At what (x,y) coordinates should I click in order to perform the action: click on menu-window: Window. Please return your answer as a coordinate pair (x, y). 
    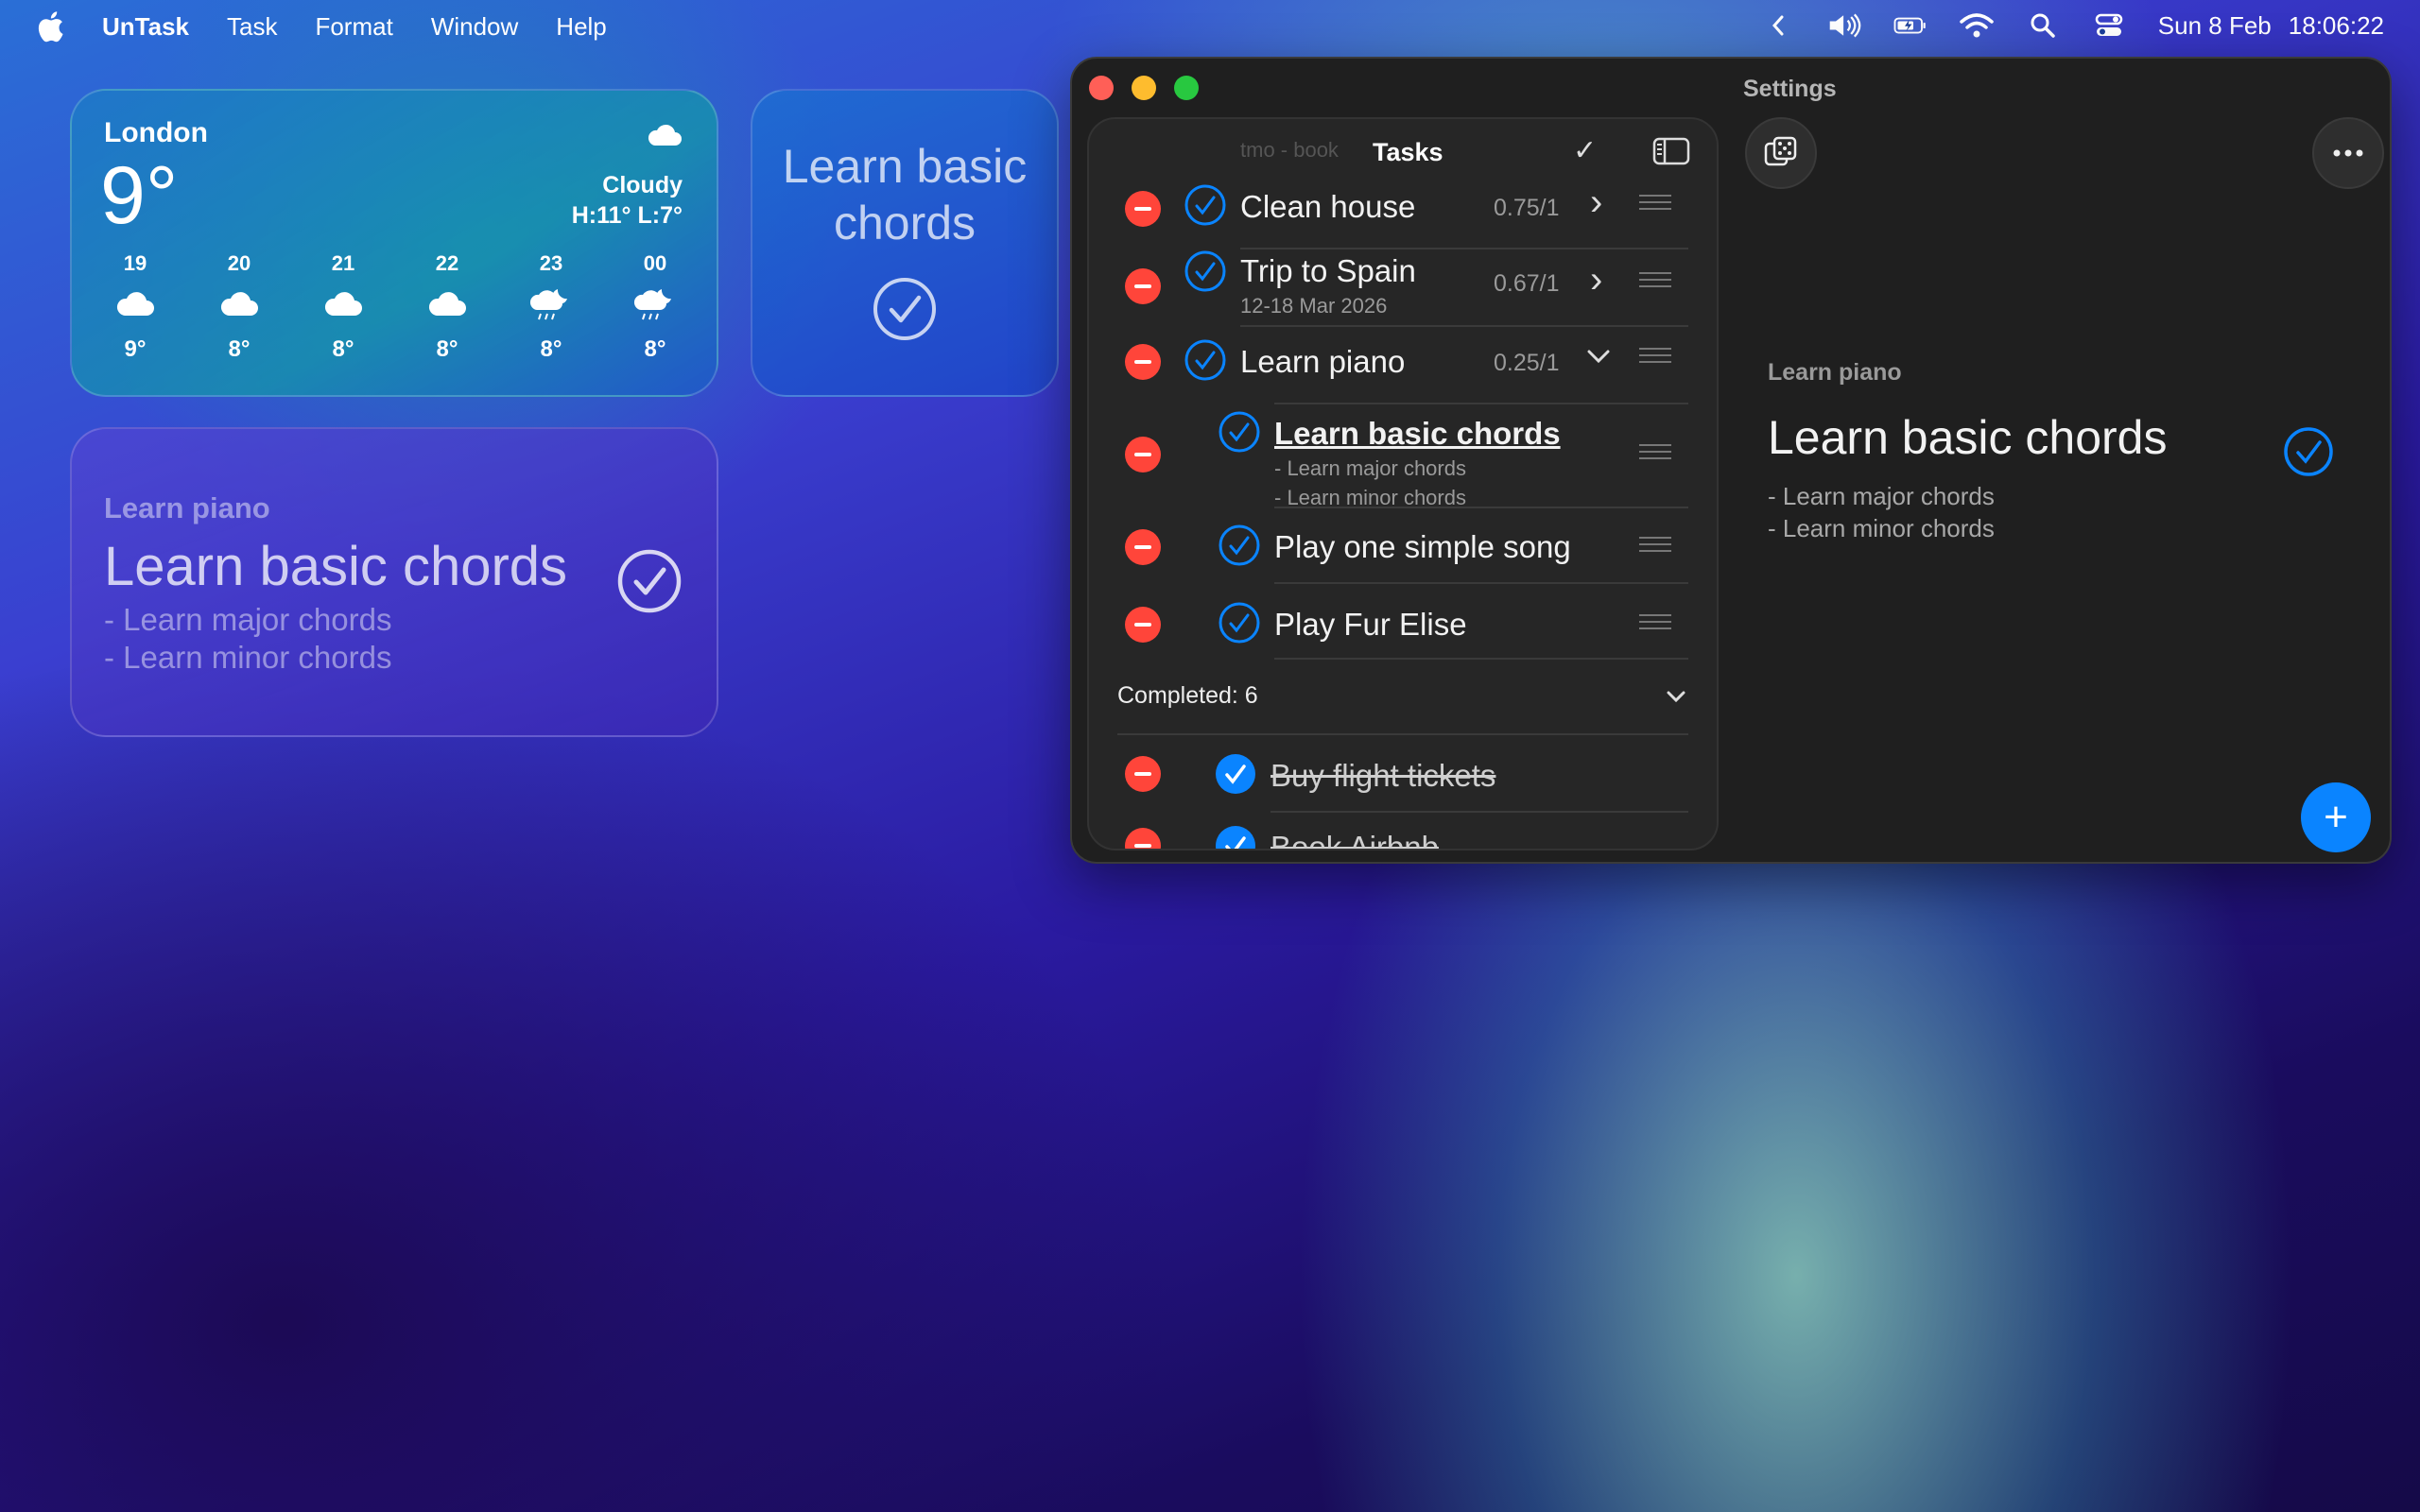
    Looking at the image, I should click on (474, 27).